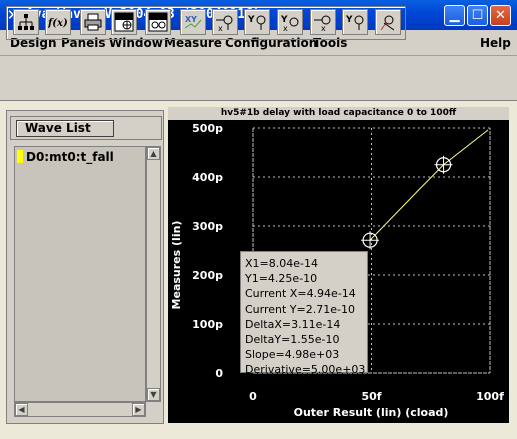 Image resolution: width=517 pixels, height=439 pixels. I want to click on minimize-icon: ▁, so click(454, 15).